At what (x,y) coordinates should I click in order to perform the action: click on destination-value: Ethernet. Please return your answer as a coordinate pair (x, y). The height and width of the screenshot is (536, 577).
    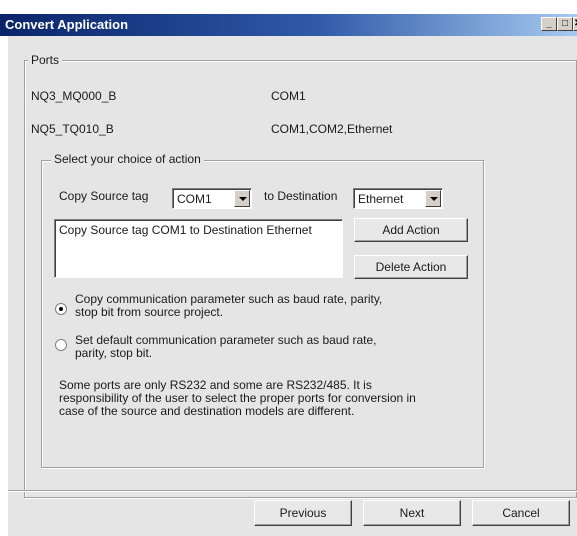
    Looking at the image, I should click on (381, 199).